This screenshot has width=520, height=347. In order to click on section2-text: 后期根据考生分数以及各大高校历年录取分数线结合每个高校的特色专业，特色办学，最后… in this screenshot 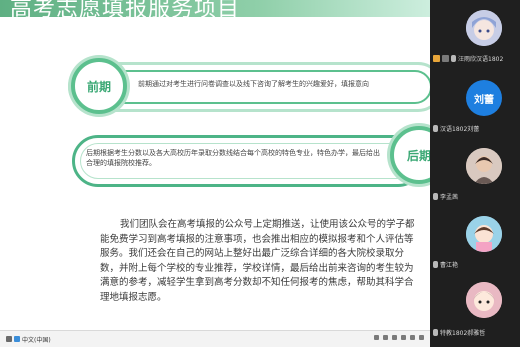, I will do `click(233, 158)`.